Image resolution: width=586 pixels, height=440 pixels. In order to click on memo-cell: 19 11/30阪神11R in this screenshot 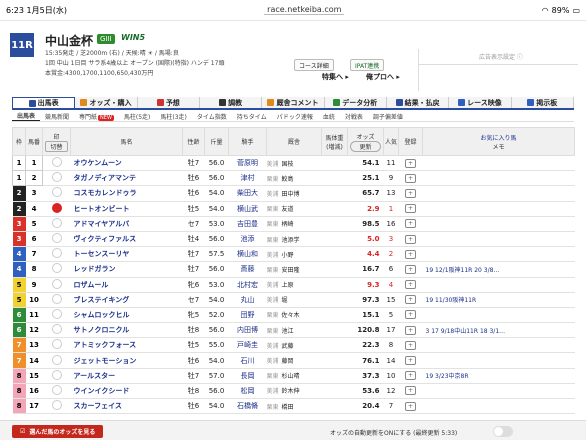, I will do `click(498, 300)`.